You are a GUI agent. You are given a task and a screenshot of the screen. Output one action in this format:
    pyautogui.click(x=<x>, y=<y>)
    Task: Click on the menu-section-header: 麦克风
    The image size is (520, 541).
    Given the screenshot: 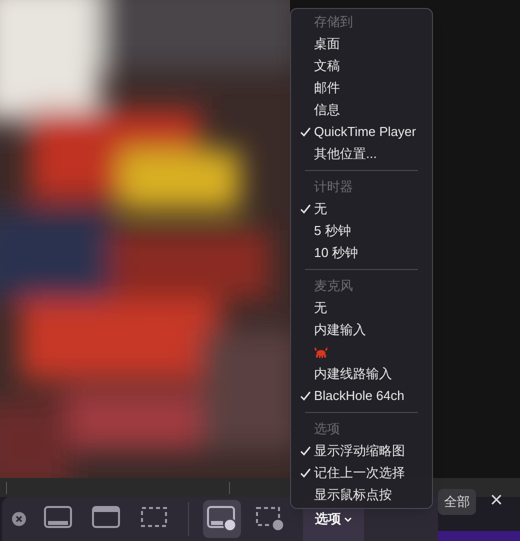 What is the action you would take?
    pyautogui.click(x=333, y=286)
    